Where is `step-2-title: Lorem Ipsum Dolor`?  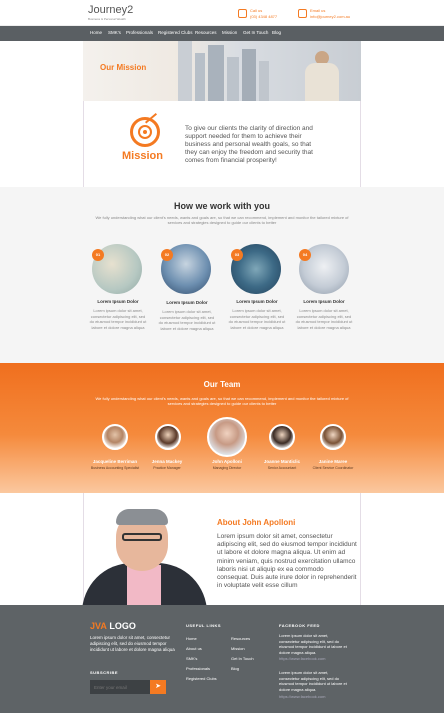
step-2-title: Lorem Ipsum Dolor is located at coordinates (187, 302).